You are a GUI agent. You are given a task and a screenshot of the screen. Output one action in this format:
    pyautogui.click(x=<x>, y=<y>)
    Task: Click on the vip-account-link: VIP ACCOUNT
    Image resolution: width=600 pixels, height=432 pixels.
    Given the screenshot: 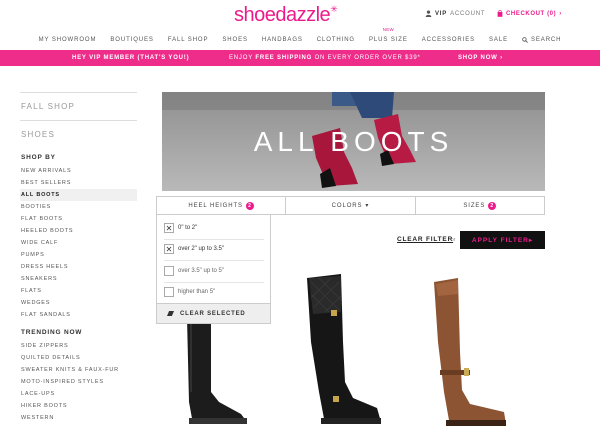 What is the action you would take?
    pyautogui.click(x=455, y=13)
    